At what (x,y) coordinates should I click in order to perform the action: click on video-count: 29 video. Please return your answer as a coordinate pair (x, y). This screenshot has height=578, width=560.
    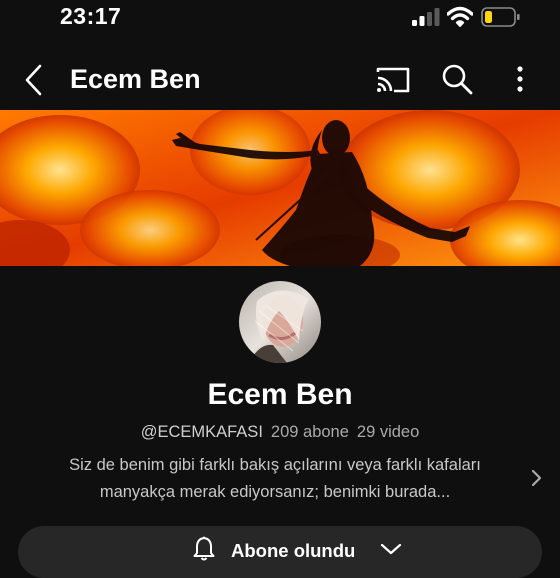
    Looking at the image, I should click on (388, 432).